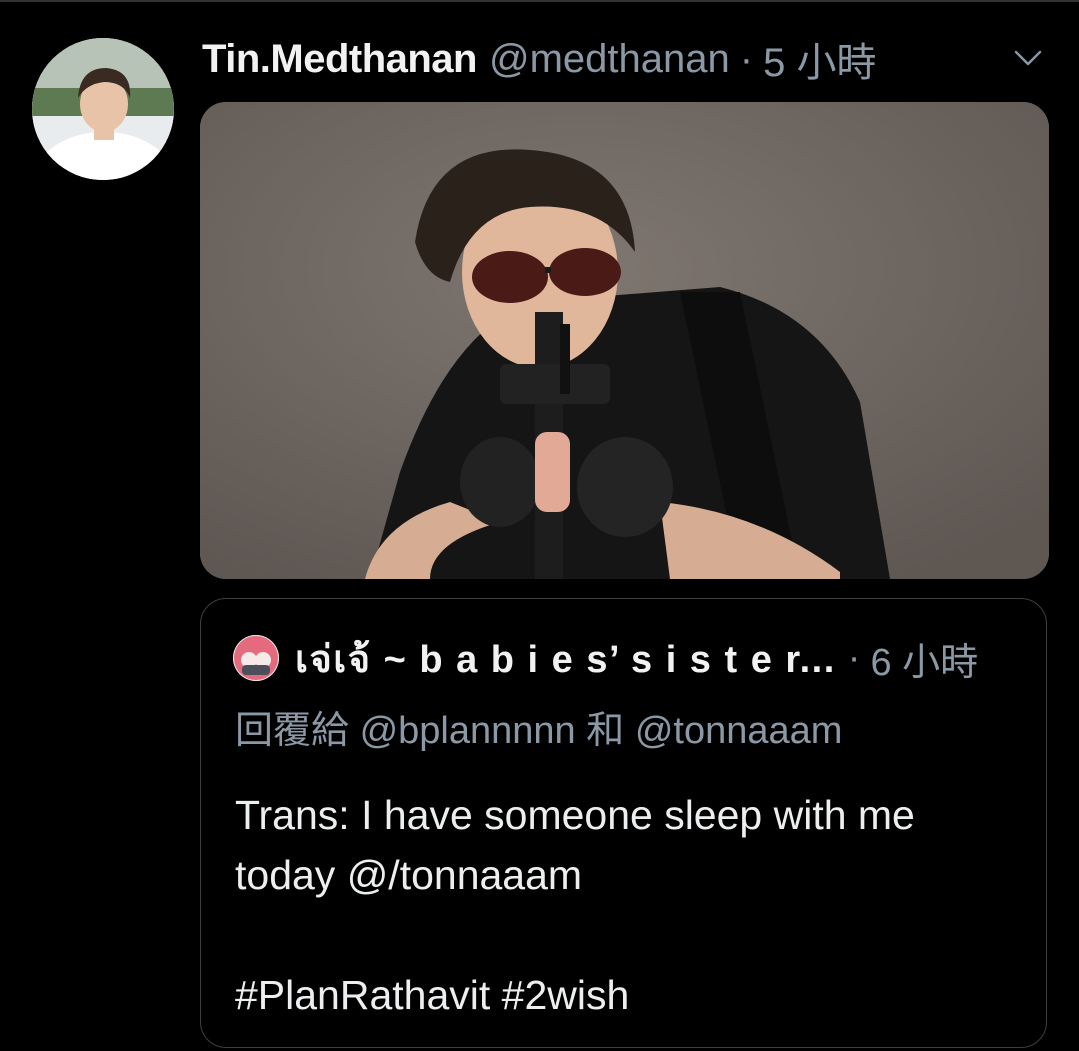 The width and height of the screenshot is (1079, 1051). What do you see at coordinates (924, 658) in the screenshot?
I see `quoted-tweet-timestamp: 6 小時` at bounding box center [924, 658].